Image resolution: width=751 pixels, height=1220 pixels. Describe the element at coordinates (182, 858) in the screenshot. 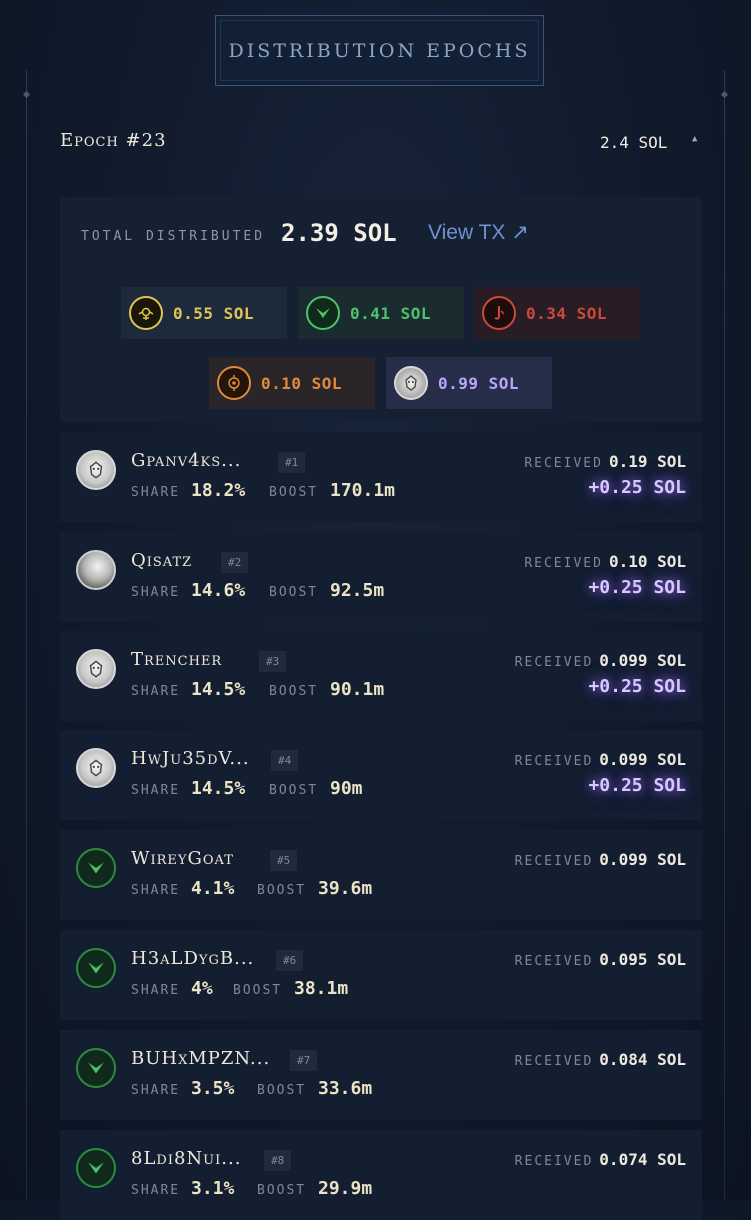

I see `user-name: WireyGoat` at that location.